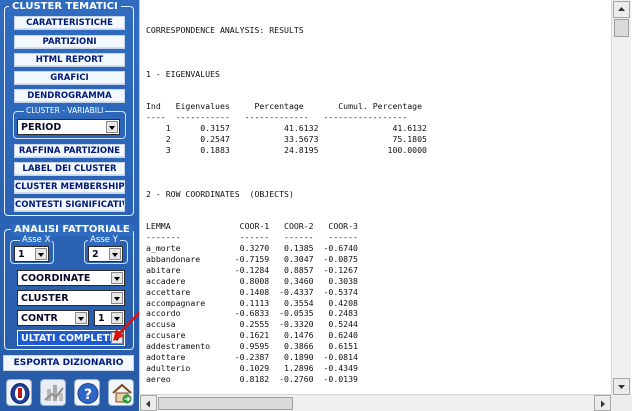 Image resolution: width=632 pixels, height=411 pixels. I want to click on eigen-row: 1 0.3157 41.6132 41.6132, so click(296, 128).